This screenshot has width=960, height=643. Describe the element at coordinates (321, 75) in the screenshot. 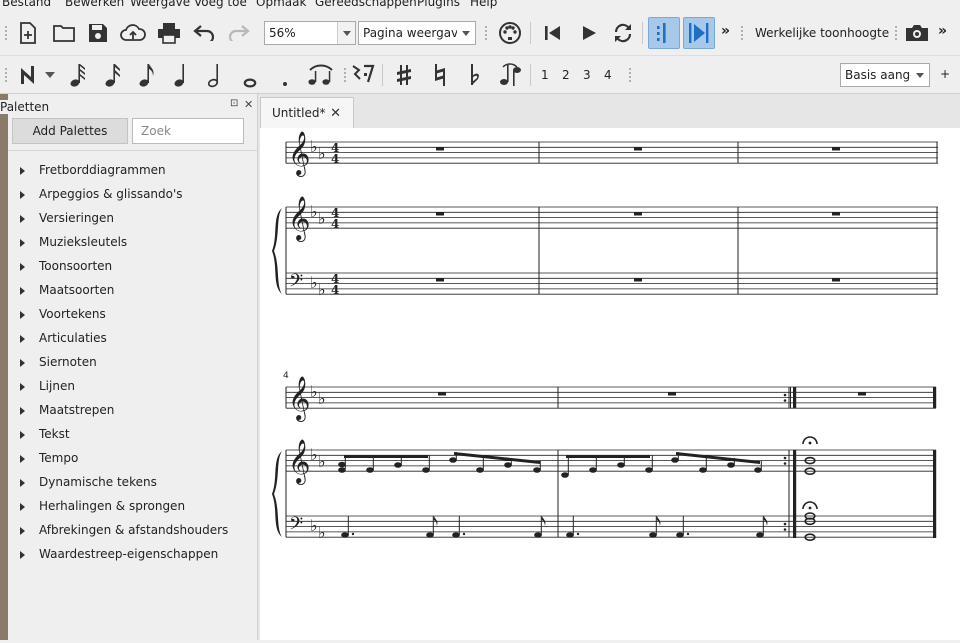

I see `tie-icon` at that location.